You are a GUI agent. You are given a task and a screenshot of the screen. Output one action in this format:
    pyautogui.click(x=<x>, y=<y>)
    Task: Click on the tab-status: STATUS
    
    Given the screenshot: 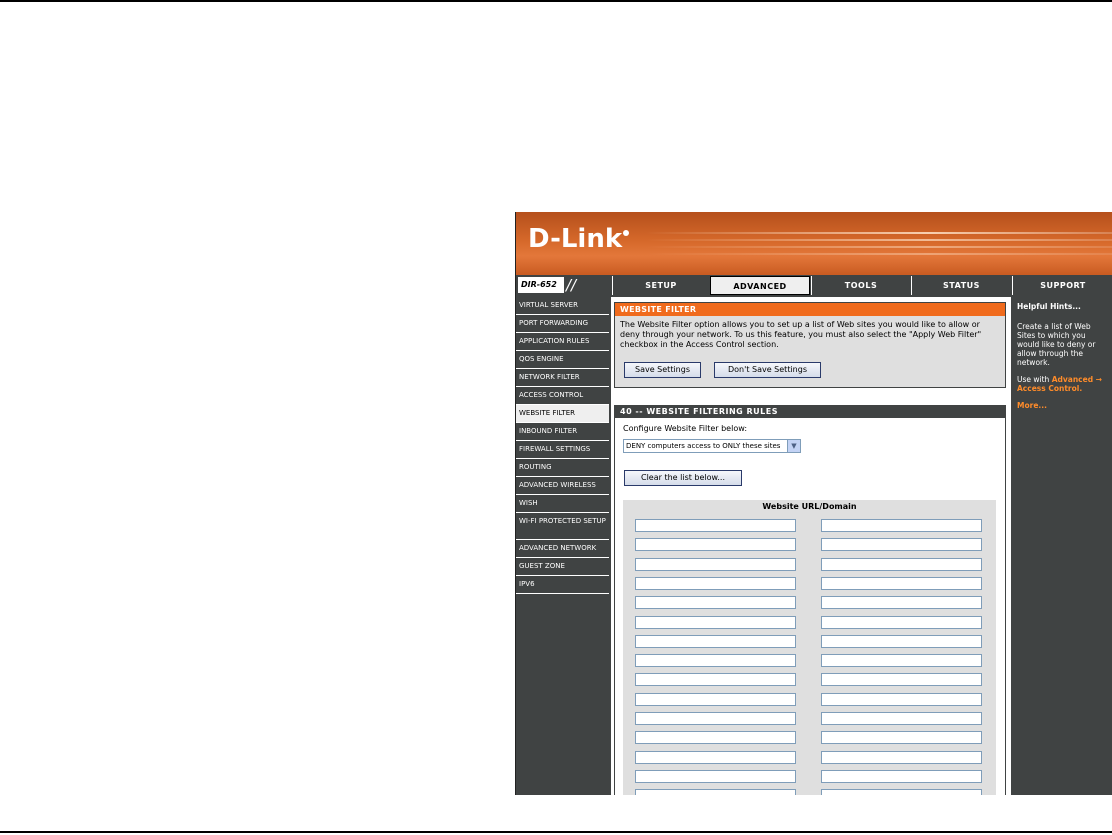 What is the action you would take?
    pyautogui.click(x=961, y=285)
    